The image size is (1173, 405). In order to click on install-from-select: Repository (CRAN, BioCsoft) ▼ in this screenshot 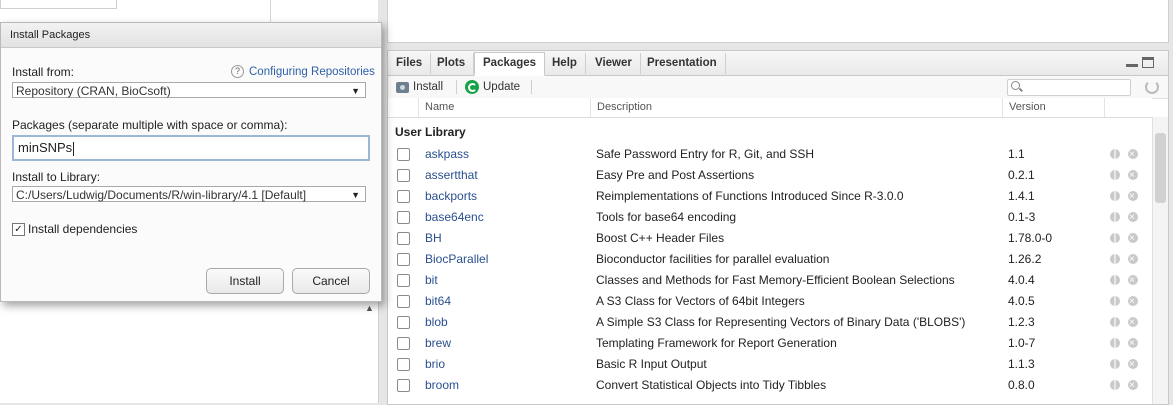, I will do `click(189, 90)`.